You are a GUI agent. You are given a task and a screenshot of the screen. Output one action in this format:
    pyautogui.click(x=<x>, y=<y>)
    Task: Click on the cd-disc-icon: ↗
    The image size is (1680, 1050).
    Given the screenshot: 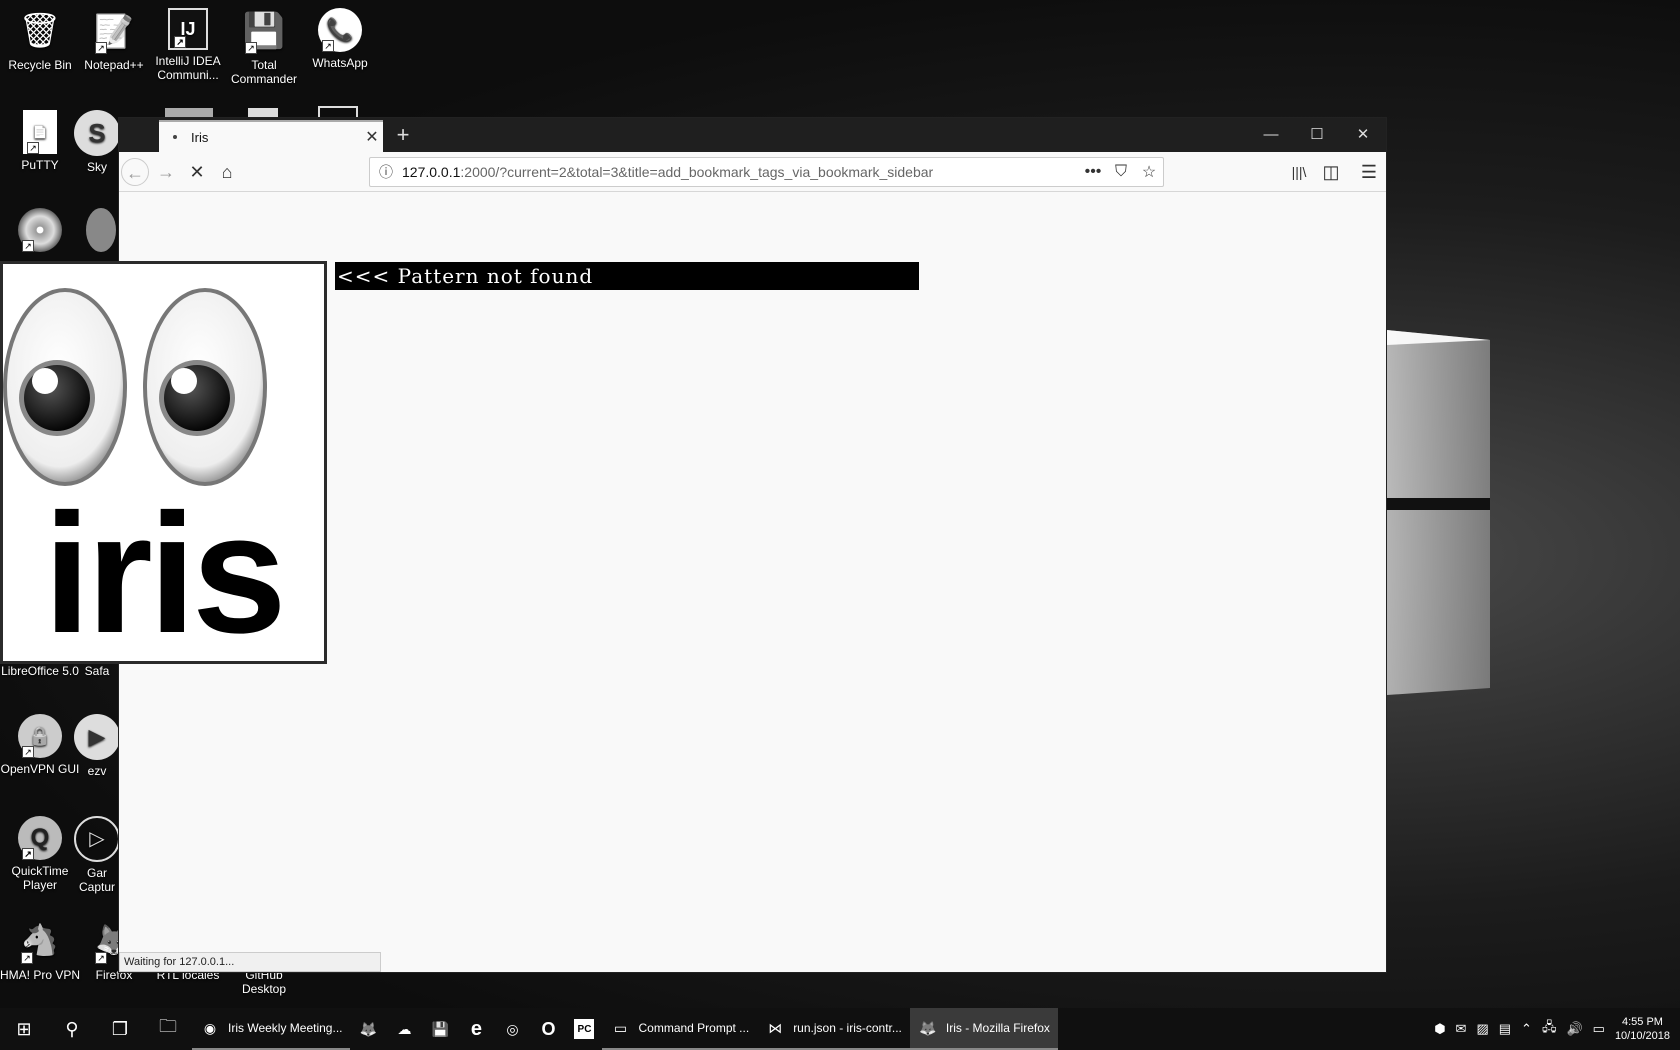 What is the action you would take?
    pyautogui.click(x=40, y=230)
    